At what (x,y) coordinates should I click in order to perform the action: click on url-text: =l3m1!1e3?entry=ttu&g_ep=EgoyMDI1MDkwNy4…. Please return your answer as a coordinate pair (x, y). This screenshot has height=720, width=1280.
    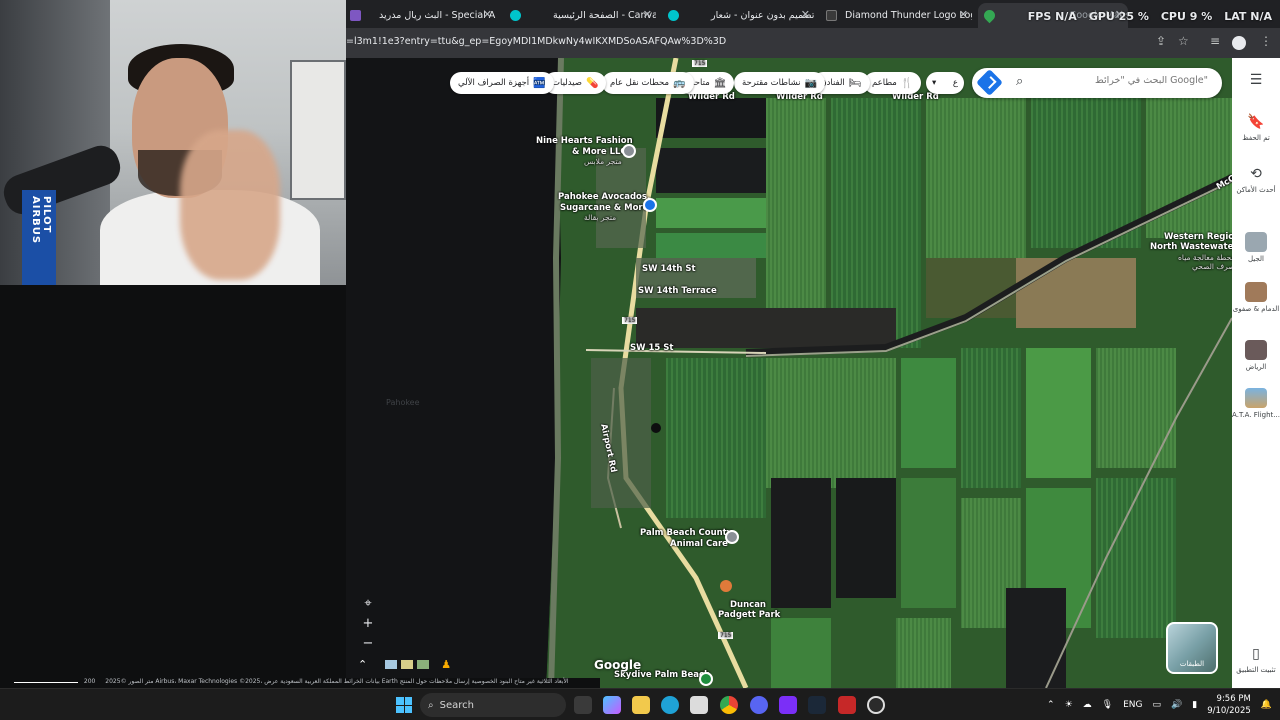
    Looking at the image, I should click on (536, 41).